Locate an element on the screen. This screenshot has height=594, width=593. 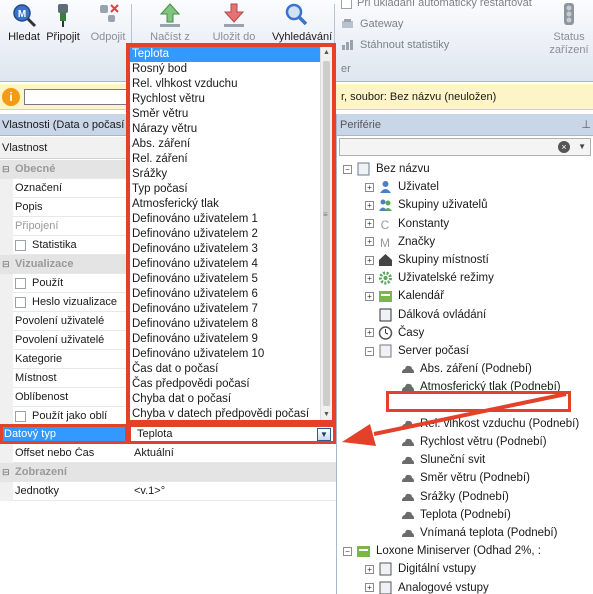
tree-node: Sluneční svit is located at coordinates (436, 462).